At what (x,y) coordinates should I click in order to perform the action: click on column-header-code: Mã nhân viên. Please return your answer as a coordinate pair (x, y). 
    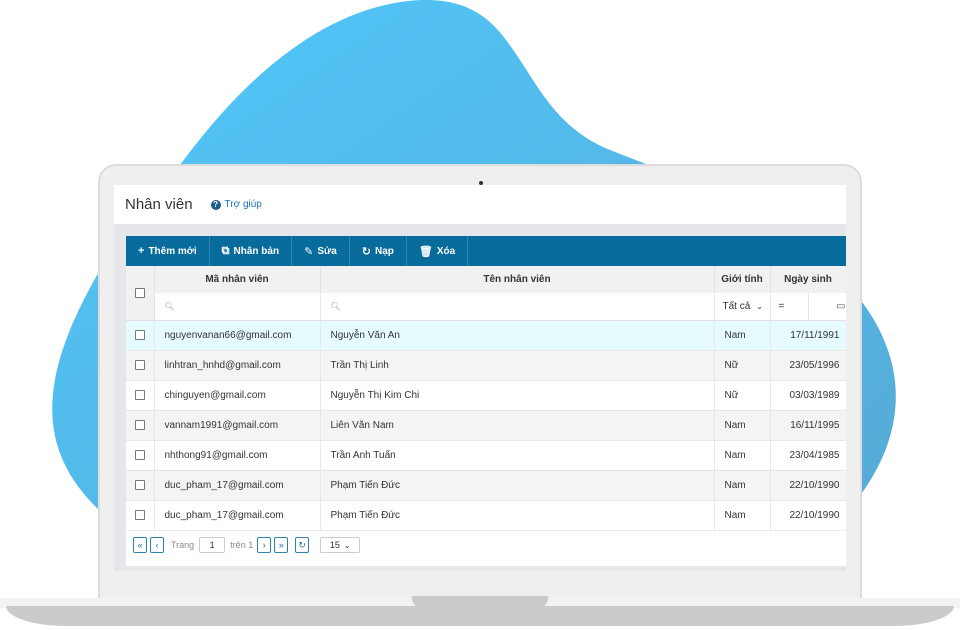
    Looking at the image, I should click on (237, 279).